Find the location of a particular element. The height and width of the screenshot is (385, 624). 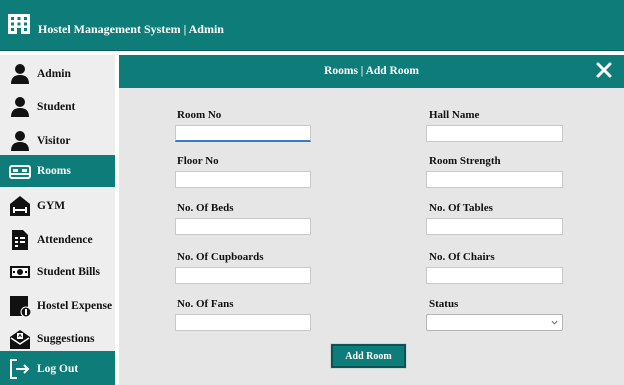

sidebar-item-log-out: Log Out is located at coordinates (57, 368).